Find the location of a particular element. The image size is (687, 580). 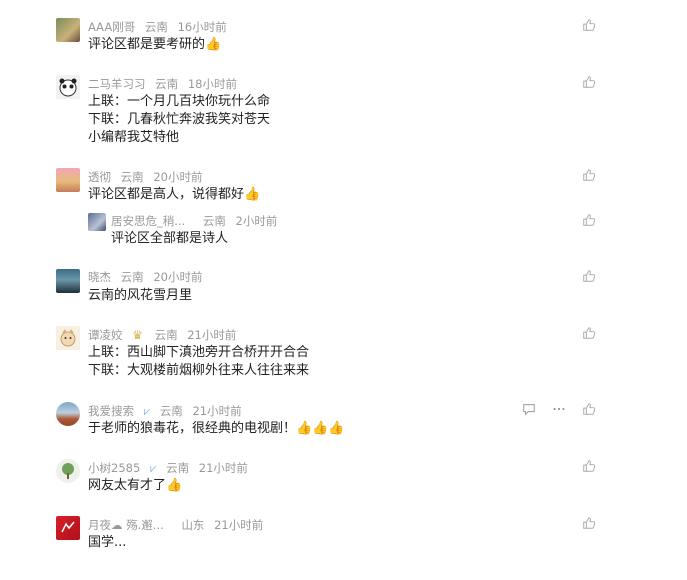

timestamp: 18小时前 is located at coordinates (212, 84).